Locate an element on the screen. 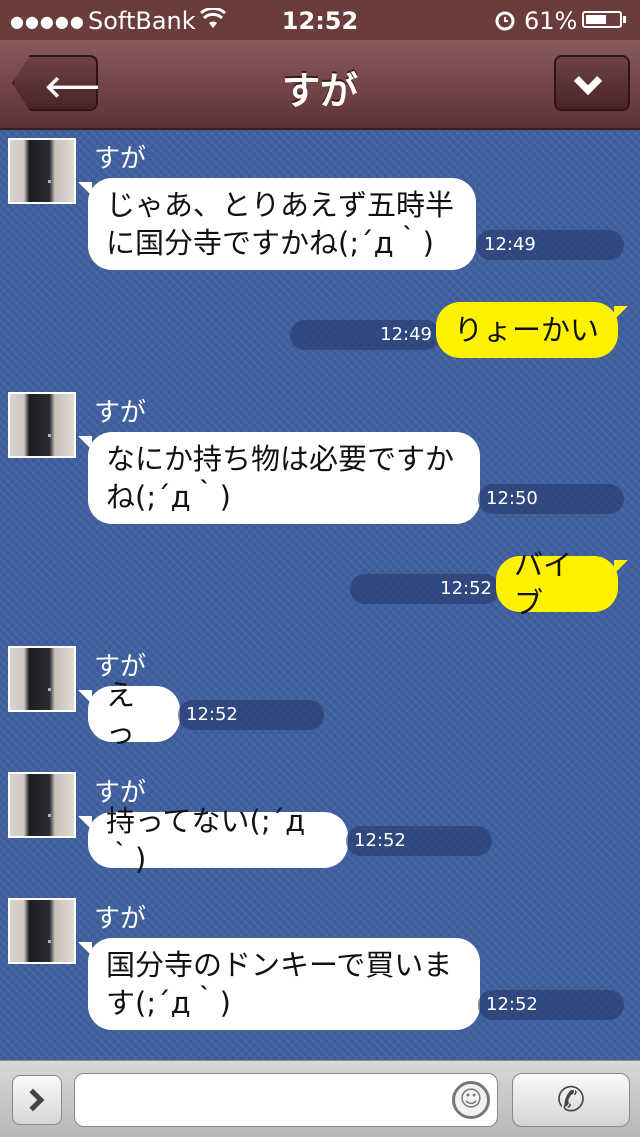 The image size is (640, 1137). message-bubble: じゃあ、とりあえず五時半 に国分寺ですかね(;´д｀) is located at coordinates (277, 224).